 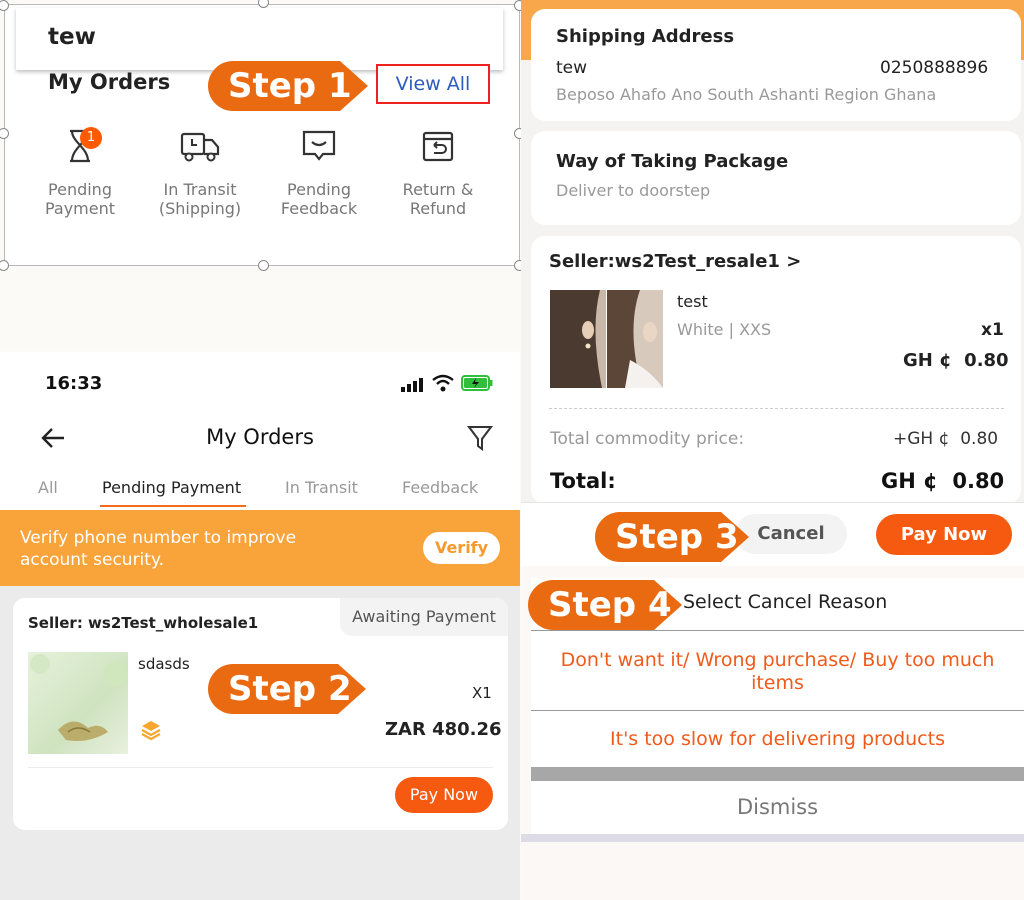 What do you see at coordinates (80, 199) in the screenshot?
I see `category-label: Pending Payment` at bounding box center [80, 199].